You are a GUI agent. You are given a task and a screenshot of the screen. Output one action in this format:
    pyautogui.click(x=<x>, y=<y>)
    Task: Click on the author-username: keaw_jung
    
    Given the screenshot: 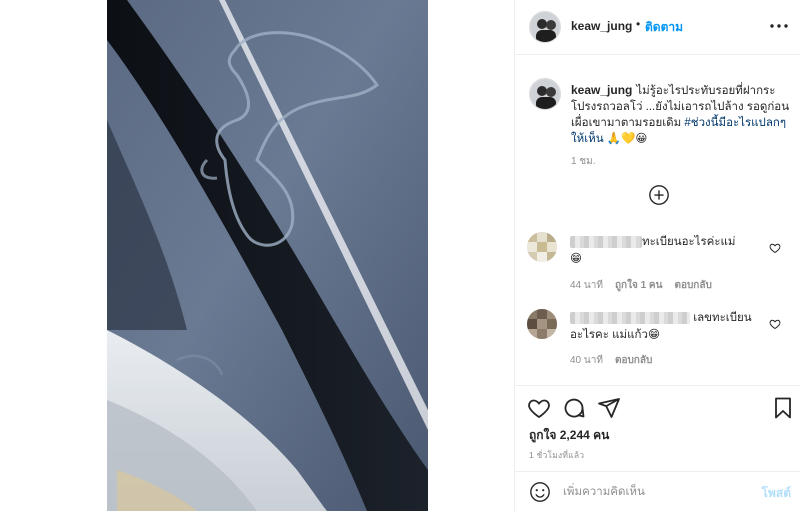 What is the action you would take?
    pyautogui.click(x=601, y=26)
    